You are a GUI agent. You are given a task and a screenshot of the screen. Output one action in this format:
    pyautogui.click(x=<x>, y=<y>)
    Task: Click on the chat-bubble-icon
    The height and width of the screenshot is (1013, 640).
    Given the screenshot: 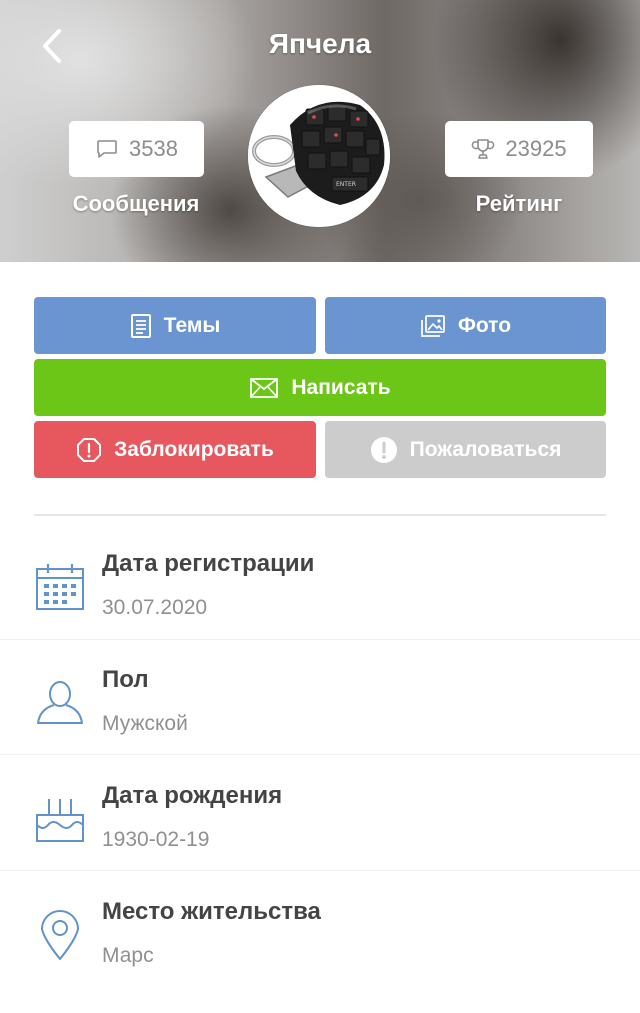 What is the action you would take?
    pyautogui.click(x=107, y=149)
    